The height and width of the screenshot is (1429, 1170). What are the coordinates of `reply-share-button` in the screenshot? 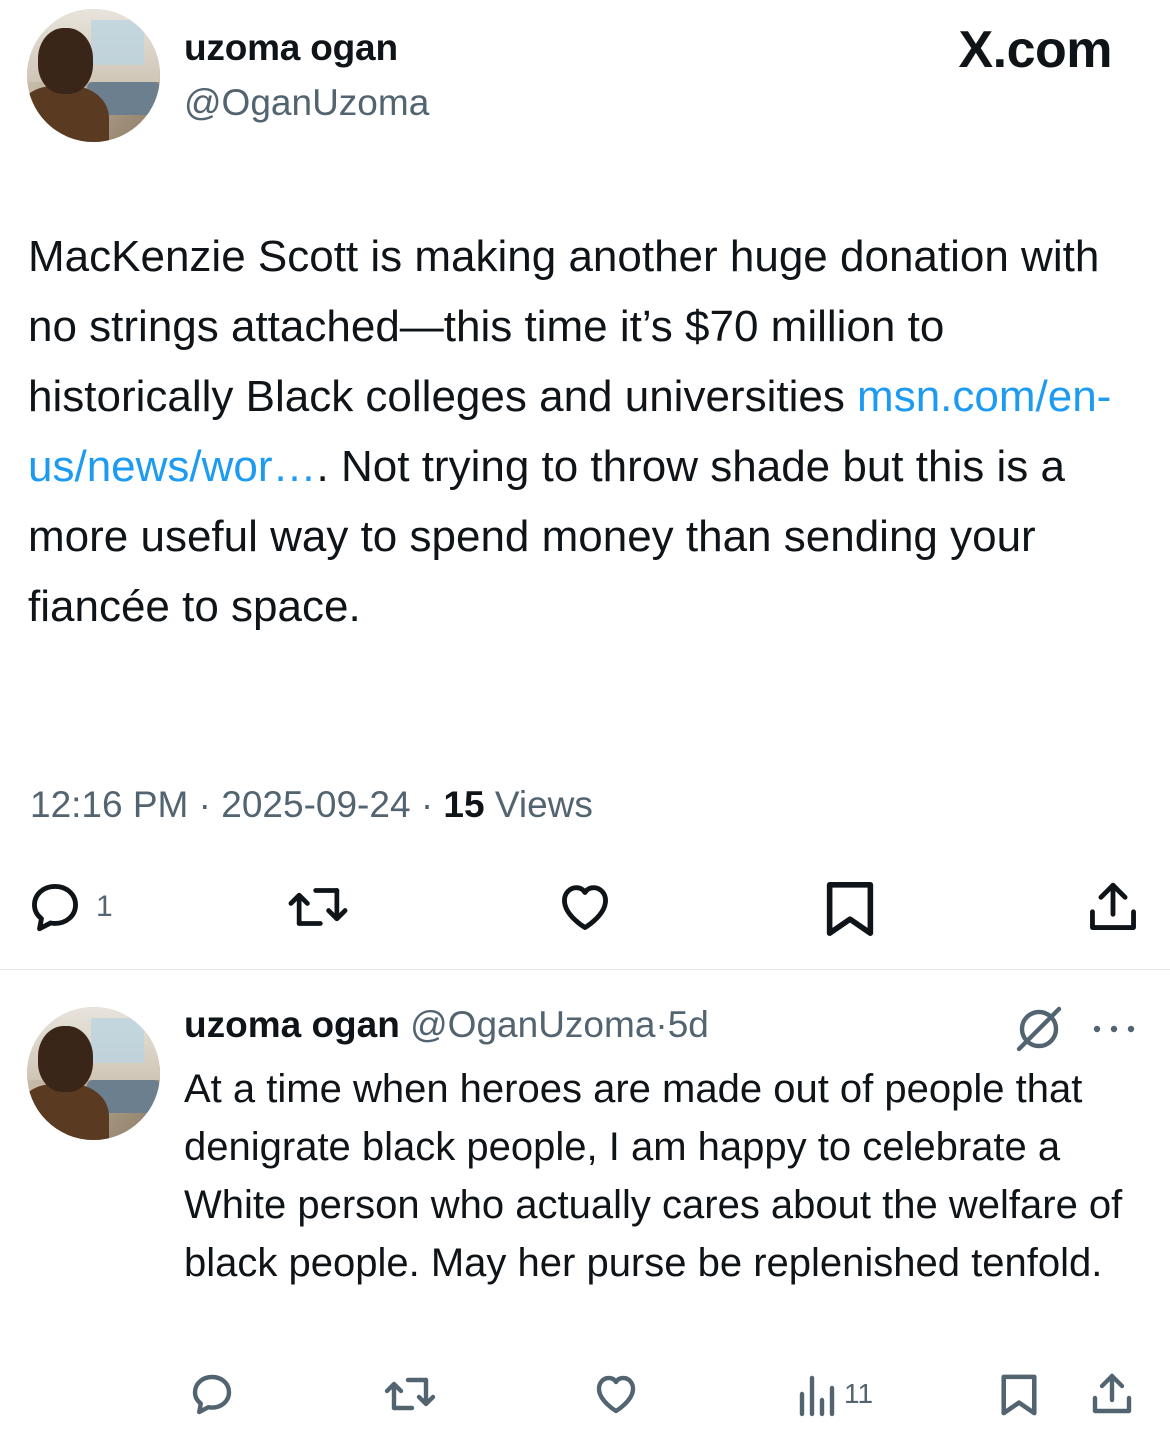 It's located at (1112, 1394).